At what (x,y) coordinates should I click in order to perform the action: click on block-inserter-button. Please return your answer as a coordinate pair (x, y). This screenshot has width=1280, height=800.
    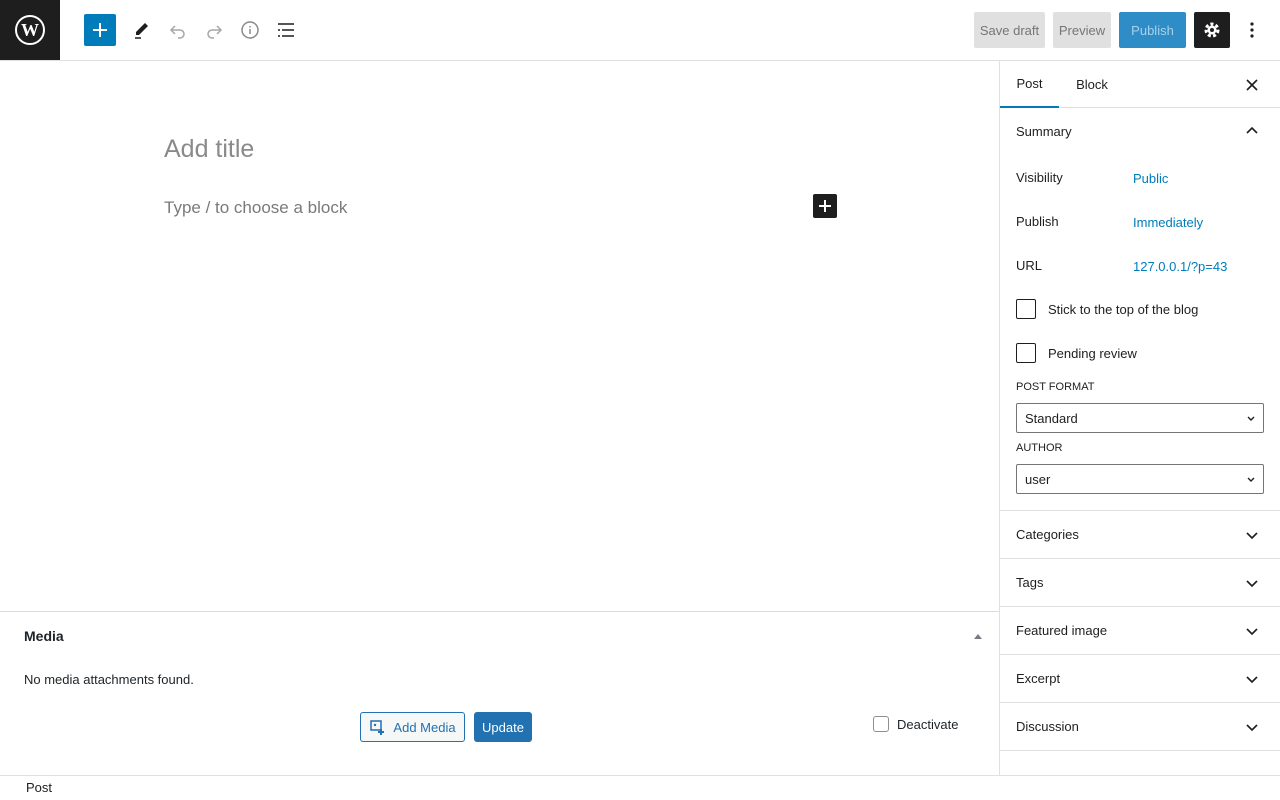
    Looking at the image, I should click on (100, 30).